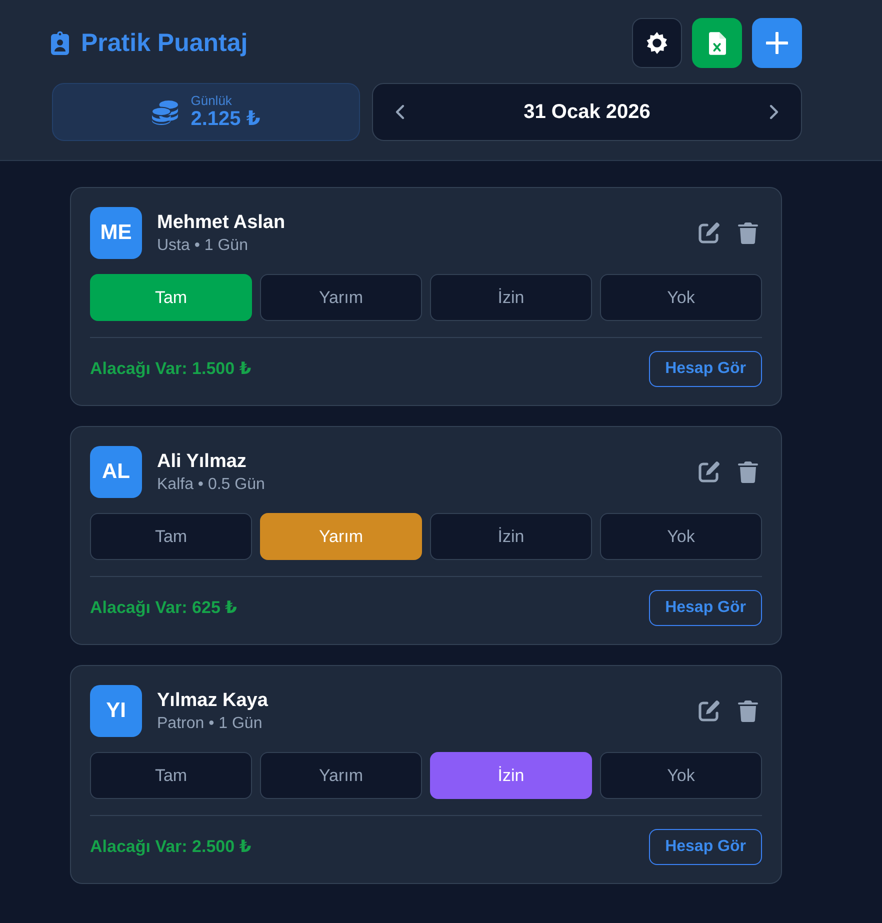  Describe the element at coordinates (60, 43) in the screenshot. I see `clipboard-user-icon` at that location.